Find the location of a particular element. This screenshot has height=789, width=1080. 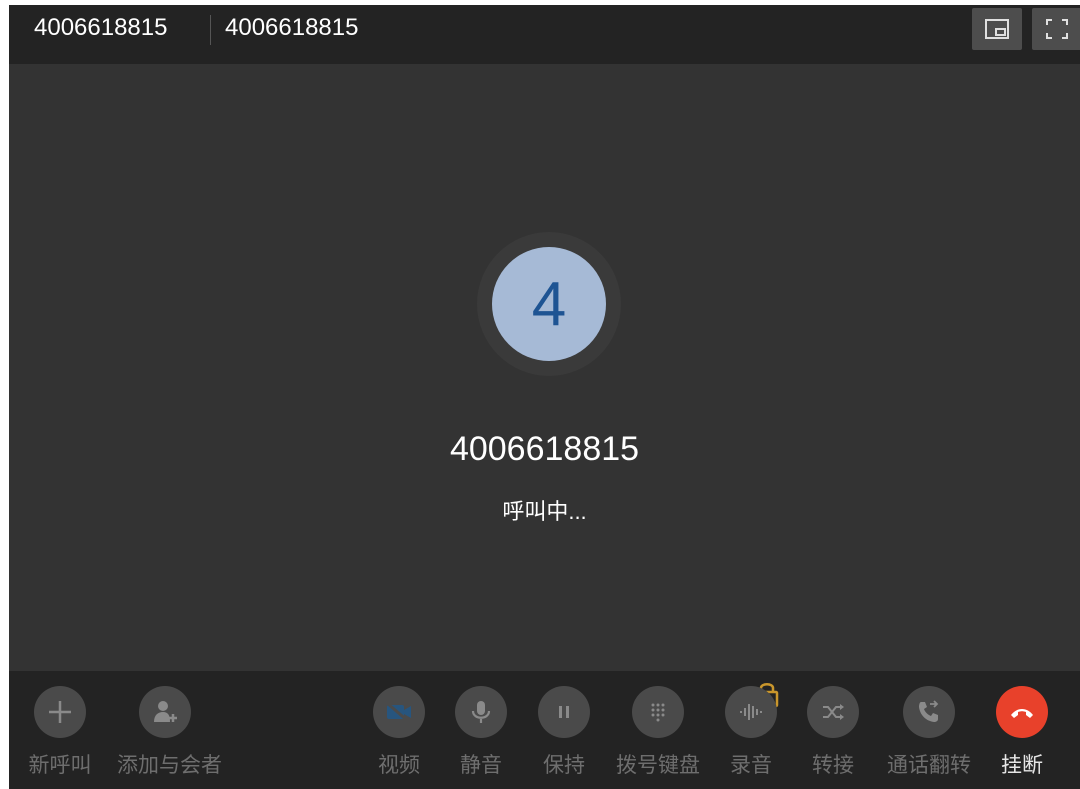

new-call-button: 新呼叫 is located at coordinates (60, 732).